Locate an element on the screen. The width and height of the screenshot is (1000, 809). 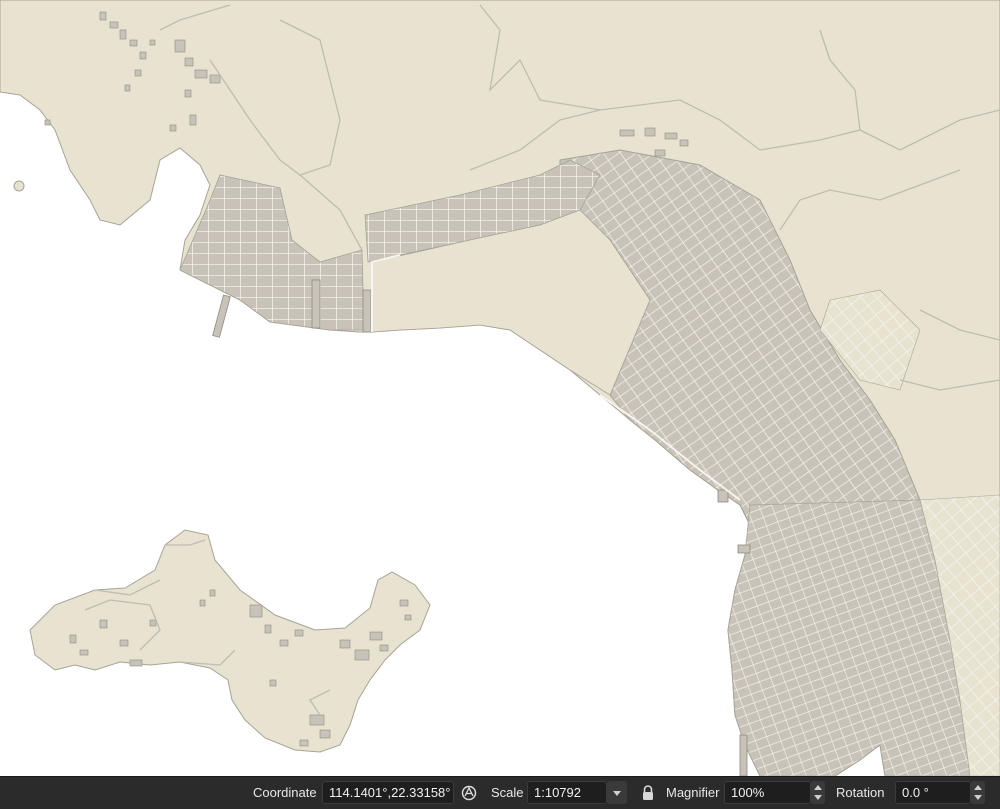
chevron-down-icon is located at coordinates (617, 792).